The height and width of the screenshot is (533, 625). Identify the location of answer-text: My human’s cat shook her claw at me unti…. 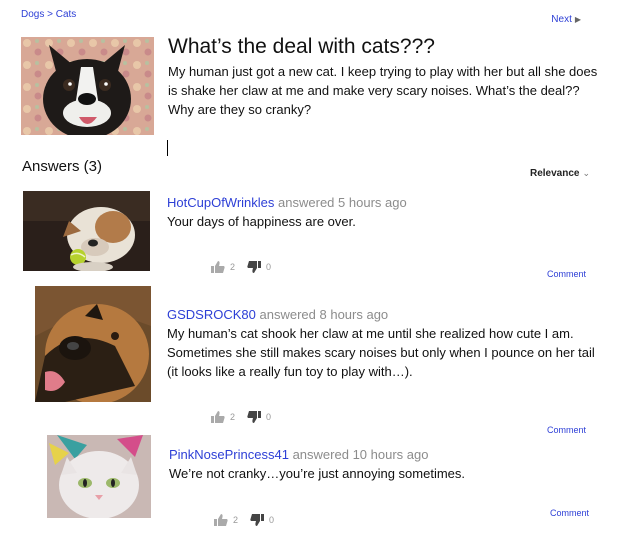
(381, 352).